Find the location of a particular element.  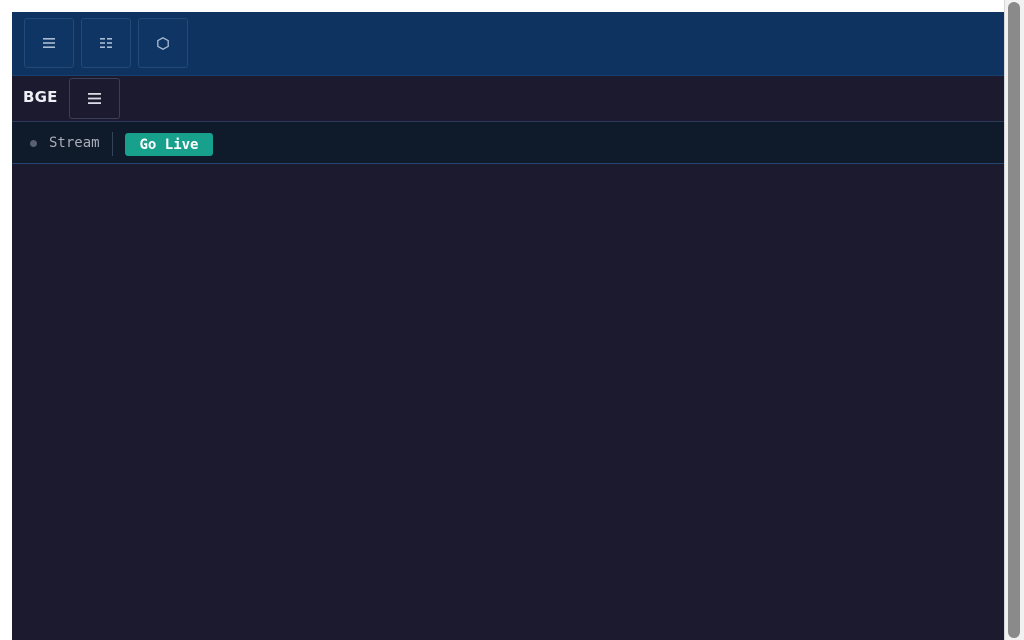

app-header: BGE is located at coordinates (508, 99).